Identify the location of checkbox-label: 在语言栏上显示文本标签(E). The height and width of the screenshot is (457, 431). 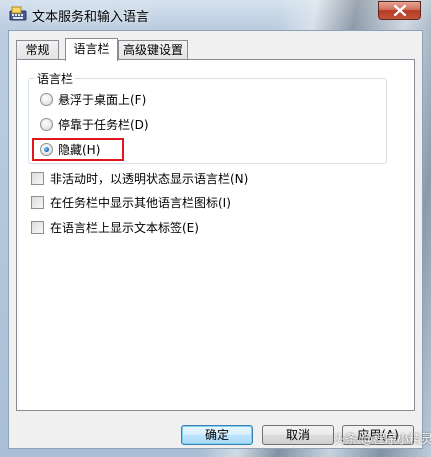
(124, 228).